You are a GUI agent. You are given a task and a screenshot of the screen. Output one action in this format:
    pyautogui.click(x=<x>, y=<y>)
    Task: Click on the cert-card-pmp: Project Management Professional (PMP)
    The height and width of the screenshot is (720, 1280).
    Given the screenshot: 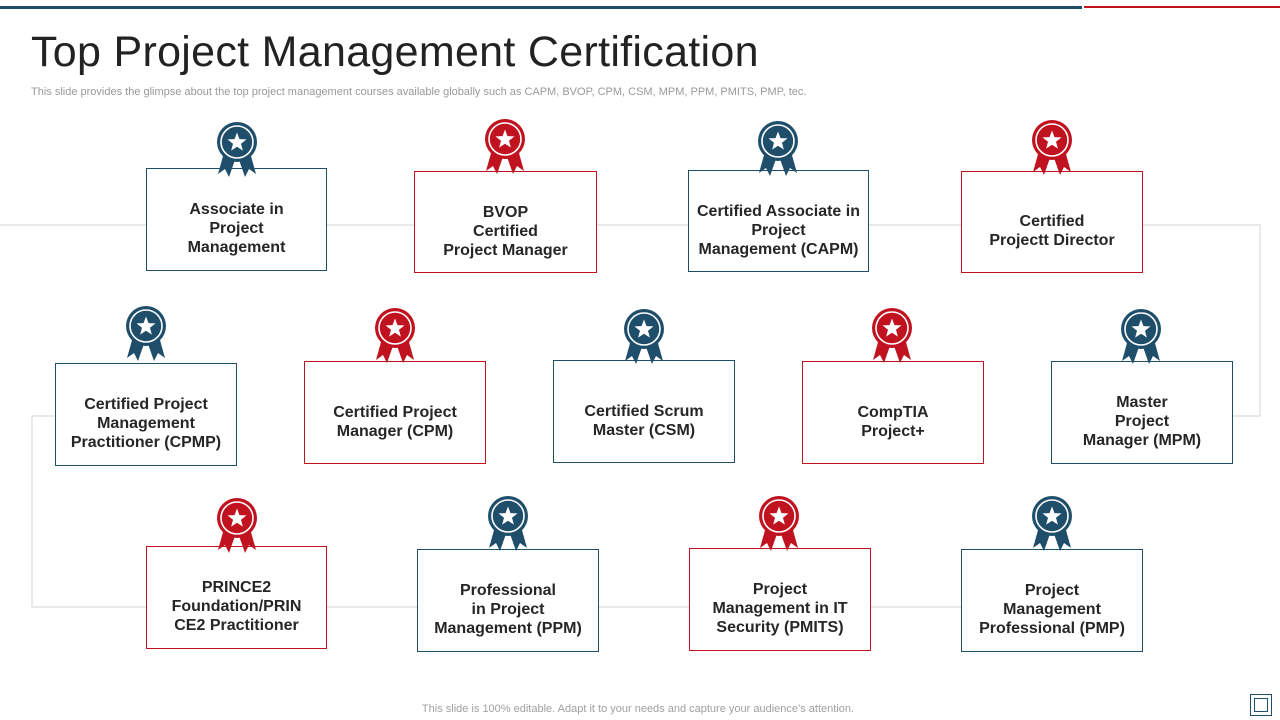 What is the action you would take?
    pyautogui.click(x=1052, y=600)
    